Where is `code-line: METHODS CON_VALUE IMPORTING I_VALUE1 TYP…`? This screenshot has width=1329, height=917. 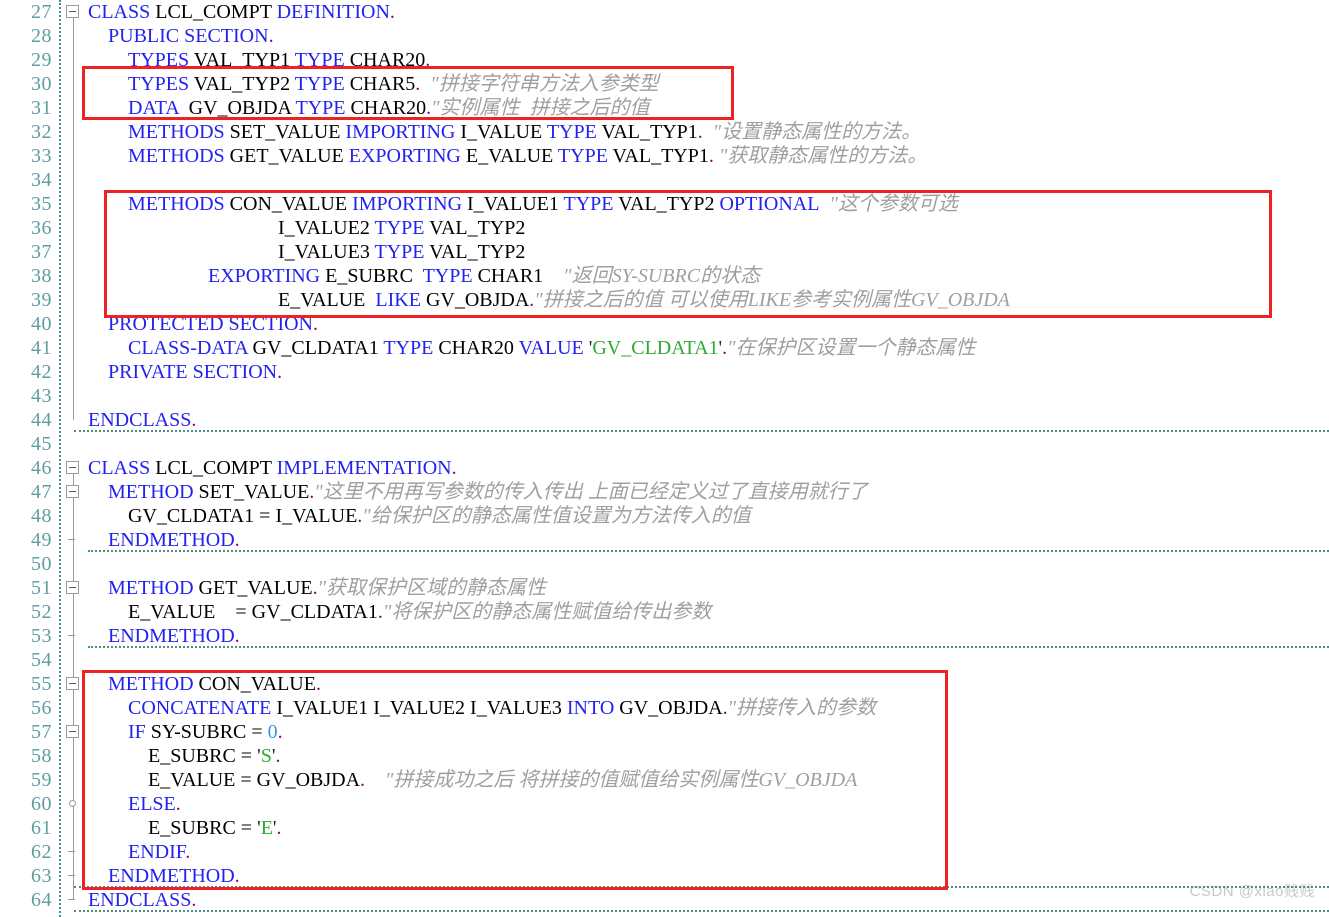
code-line: METHODS CON_VALUE IMPORTING I_VALUE1 TYP… is located at coordinates (543, 204).